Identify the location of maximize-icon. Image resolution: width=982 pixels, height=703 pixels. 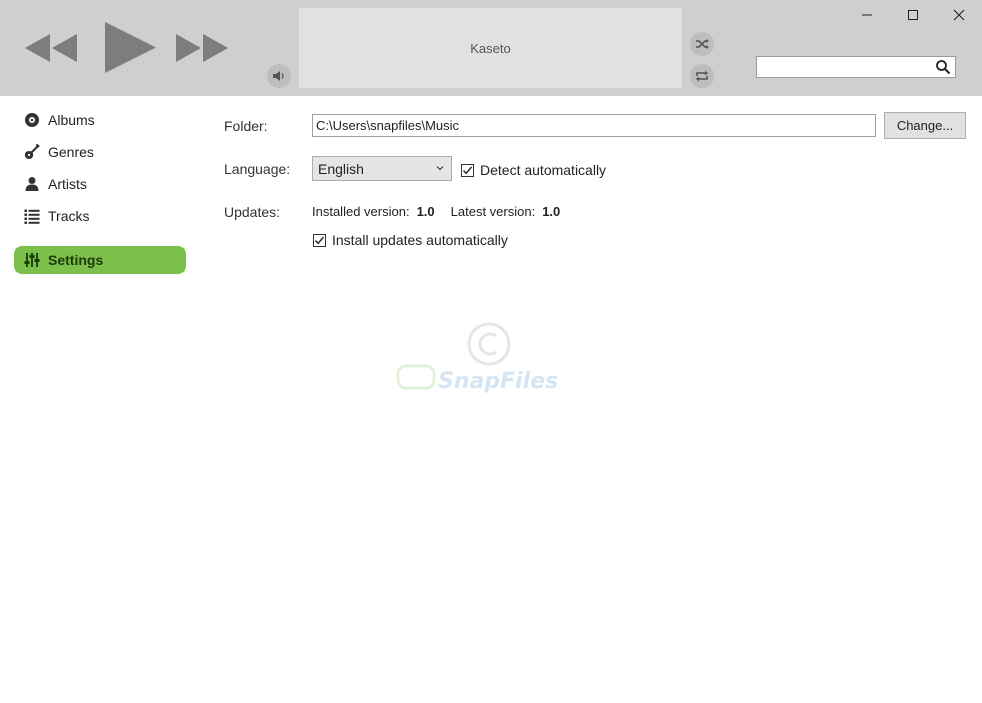
(913, 15).